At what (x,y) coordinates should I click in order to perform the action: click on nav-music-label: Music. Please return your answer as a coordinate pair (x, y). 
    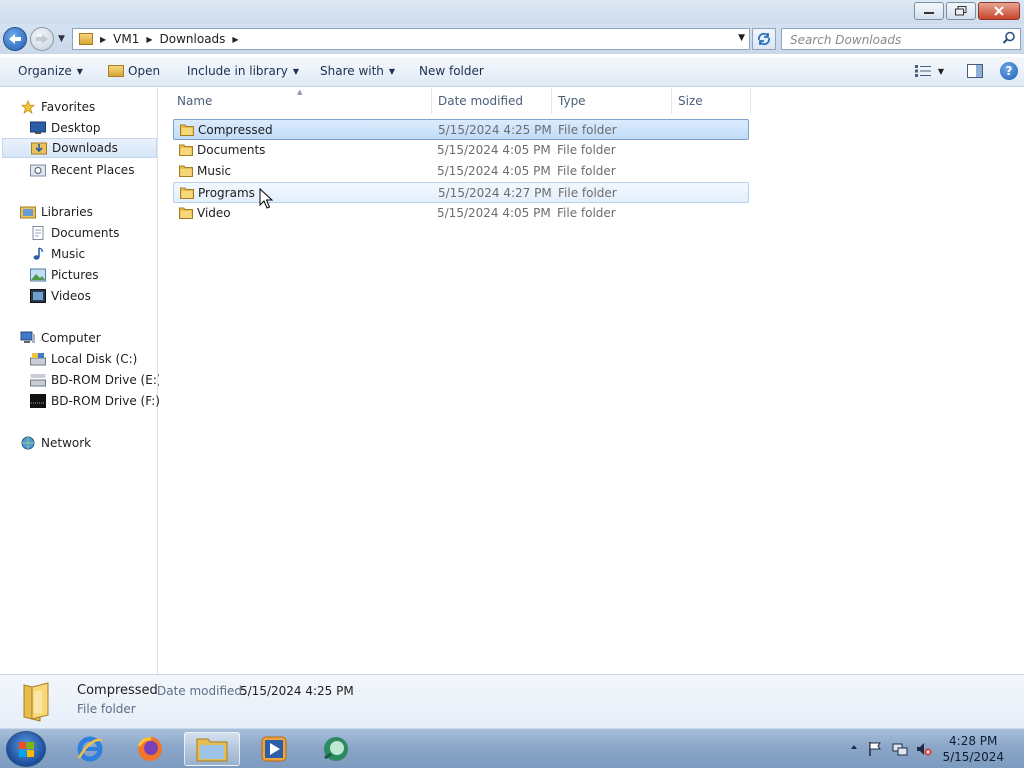
    Looking at the image, I should click on (68, 254).